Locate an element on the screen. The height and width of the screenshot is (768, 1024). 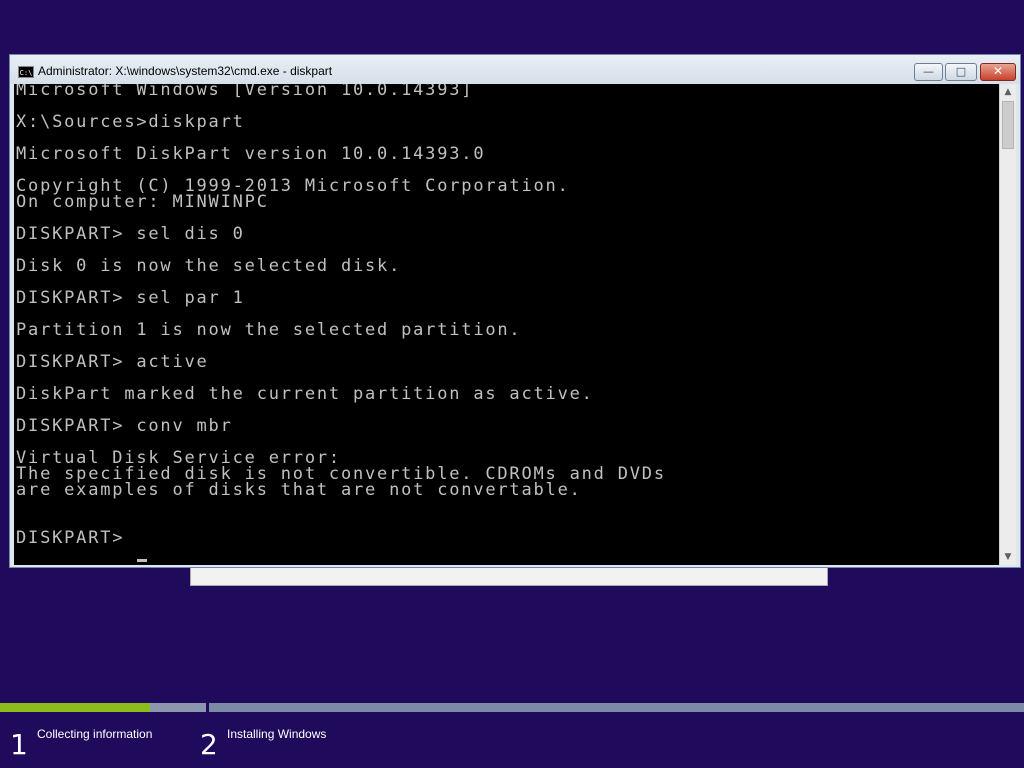
cmd-app-icon: C:\ is located at coordinates (26, 72).